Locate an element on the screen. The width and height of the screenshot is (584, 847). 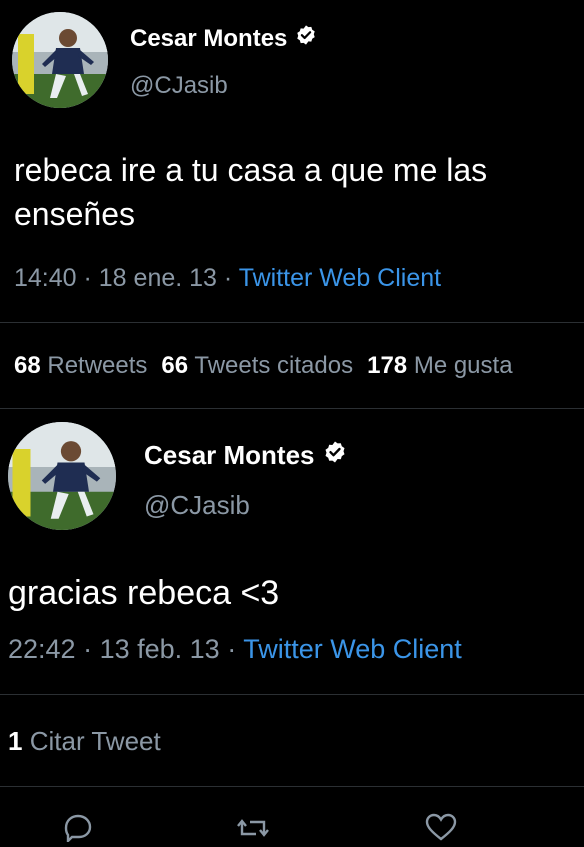
retweets-stat: 68 Retweets is located at coordinates (80, 365).